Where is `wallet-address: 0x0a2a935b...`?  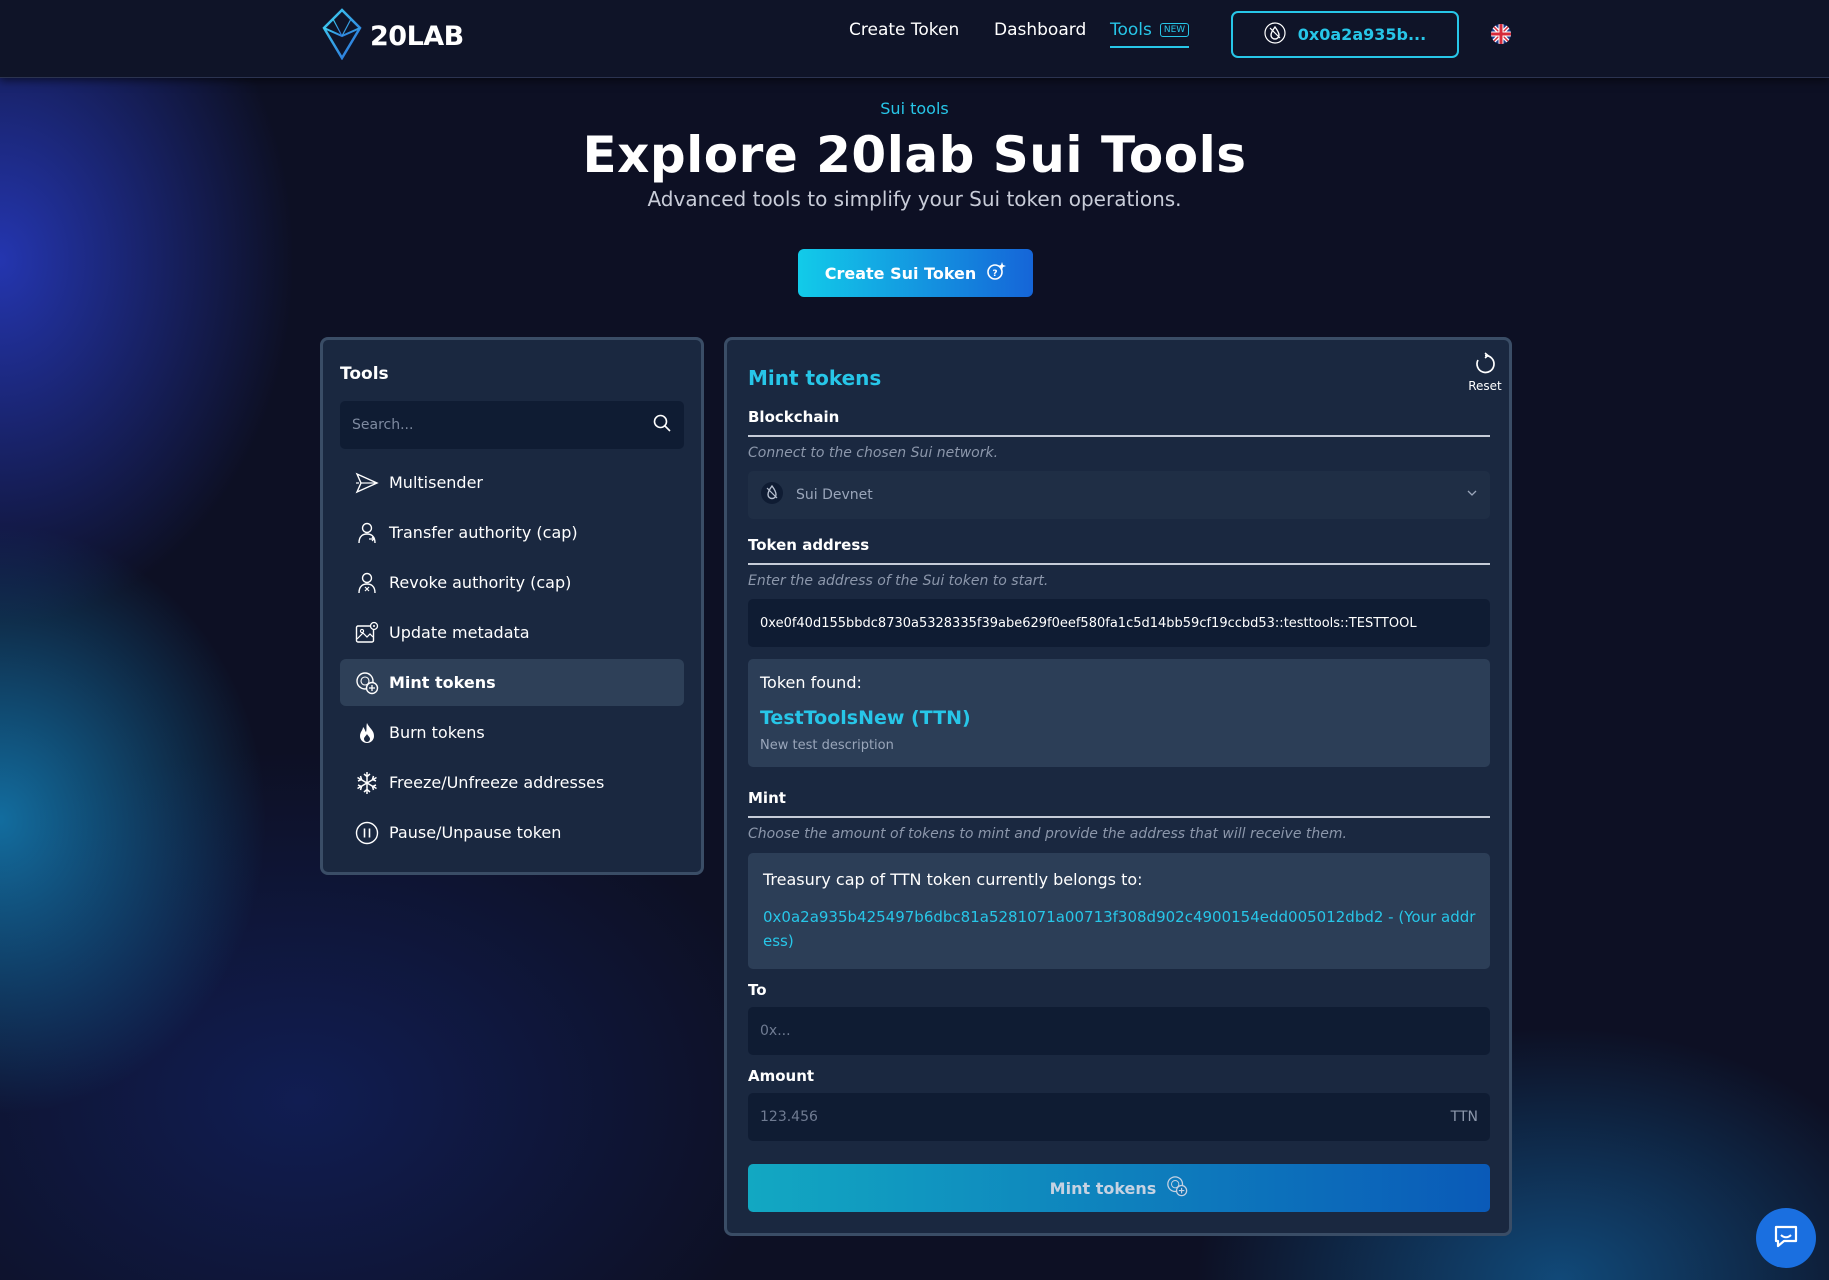
wallet-address: 0x0a2a935b... is located at coordinates (1362, 34).